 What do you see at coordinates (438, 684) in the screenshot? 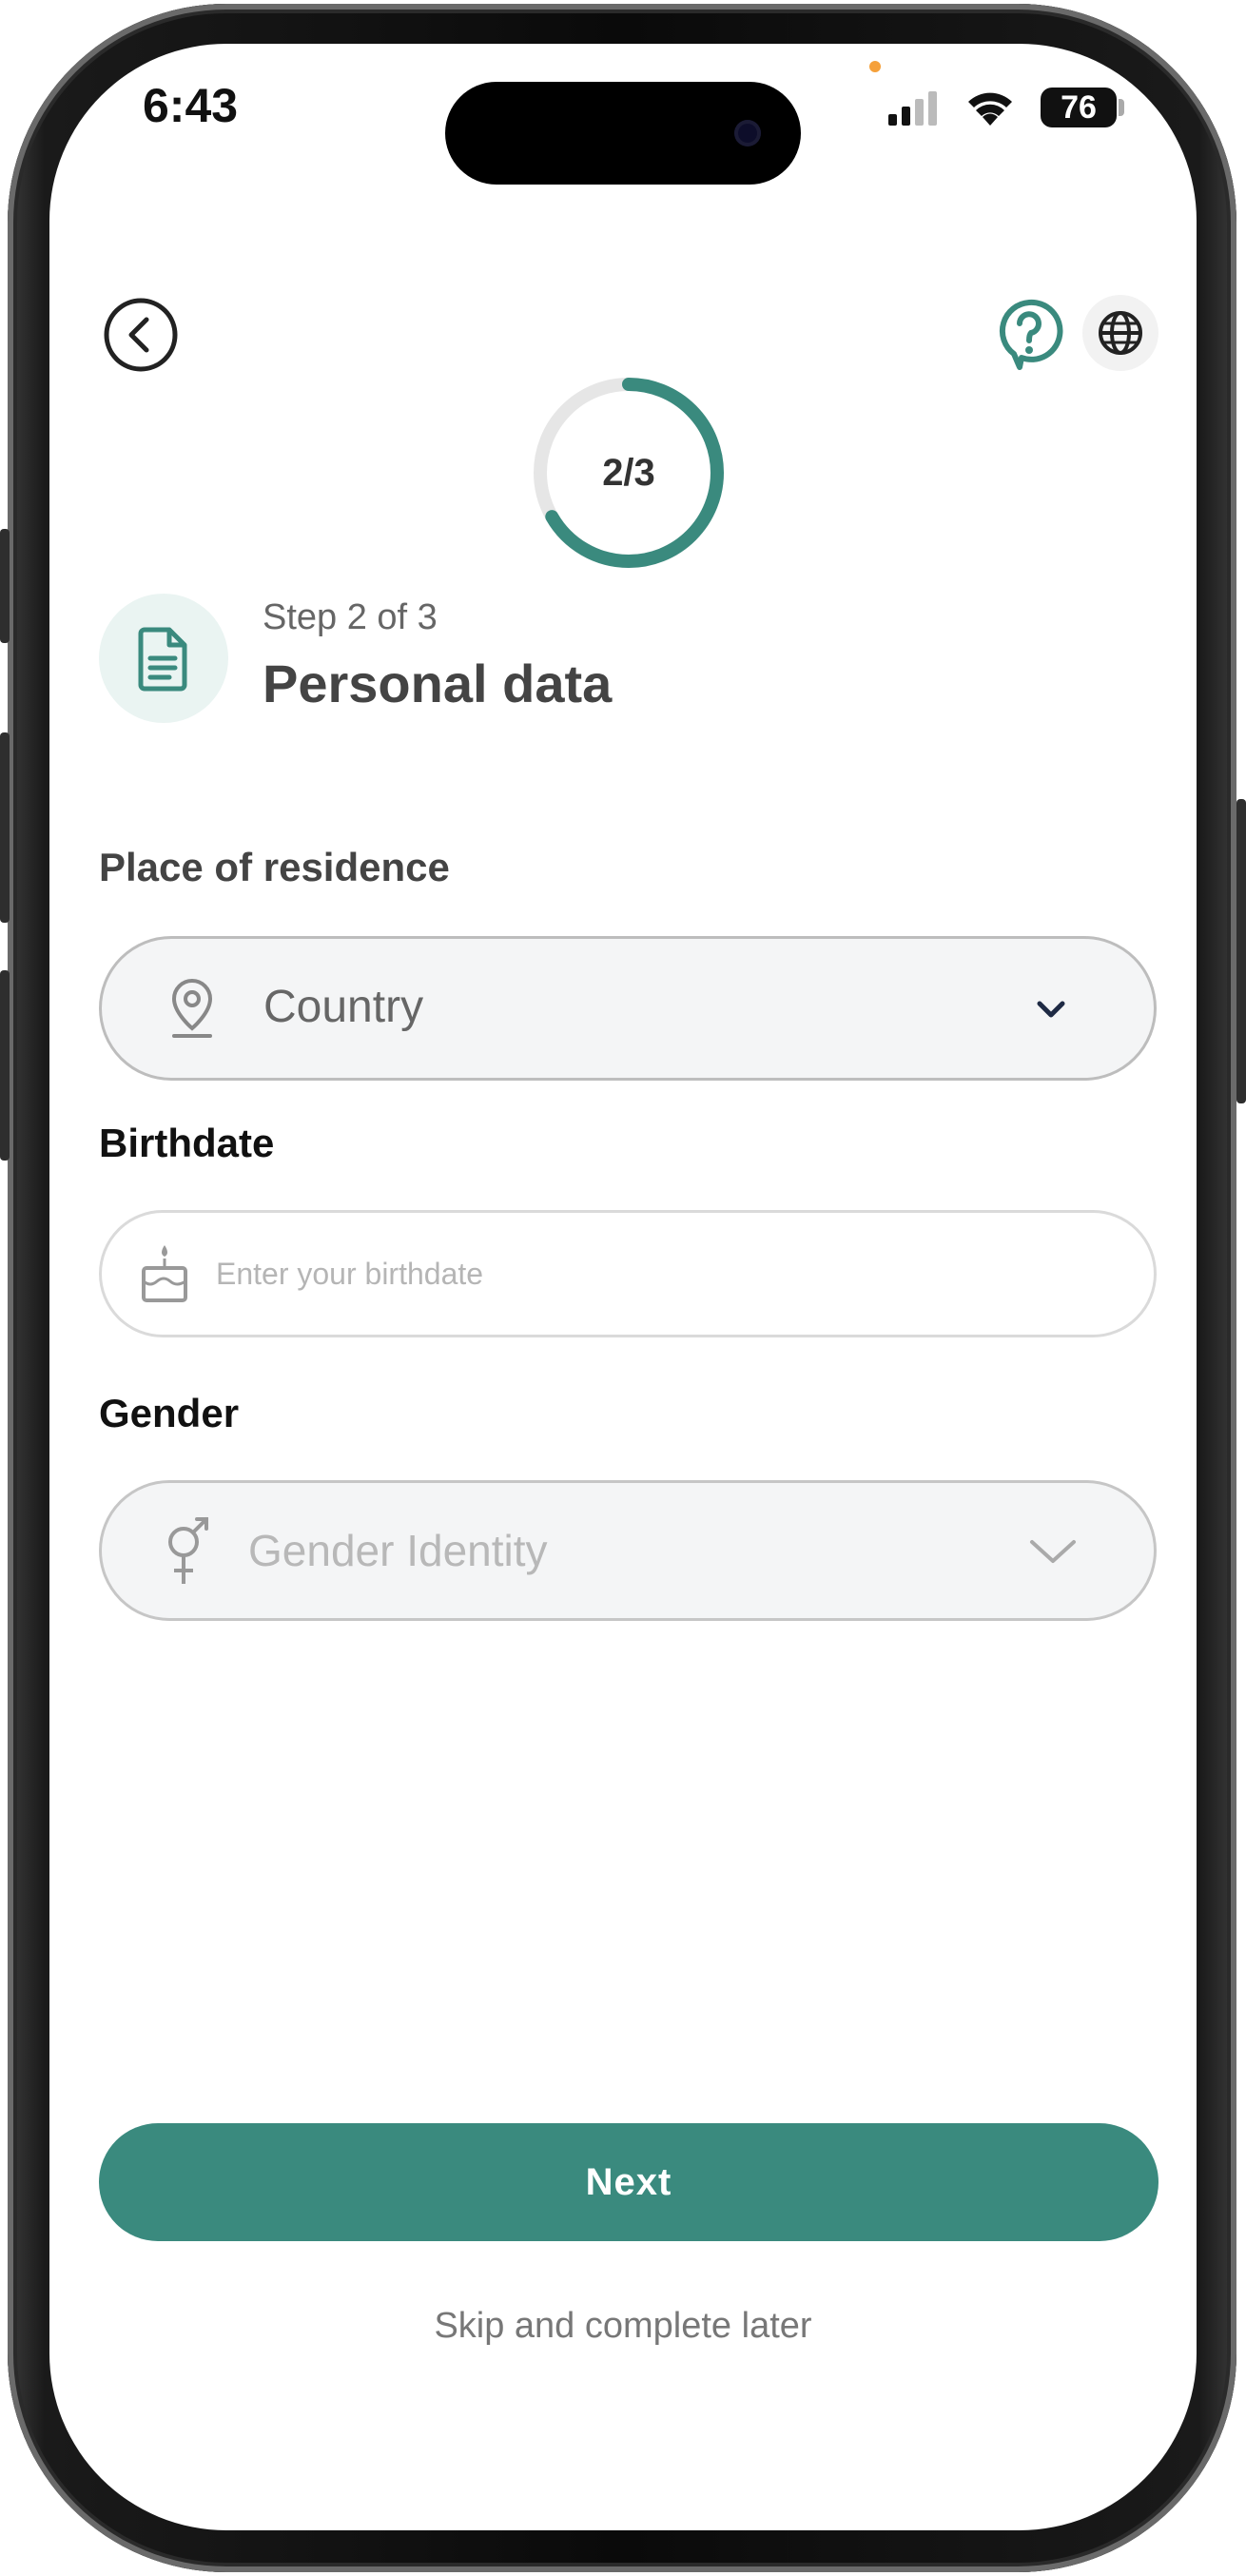
I see `page-title: Personal data` at bounding box center [438, 684].